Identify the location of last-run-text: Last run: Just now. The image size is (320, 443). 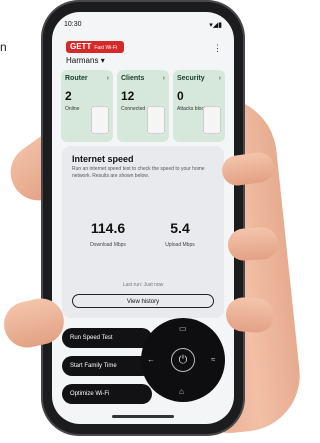
(143, 285).